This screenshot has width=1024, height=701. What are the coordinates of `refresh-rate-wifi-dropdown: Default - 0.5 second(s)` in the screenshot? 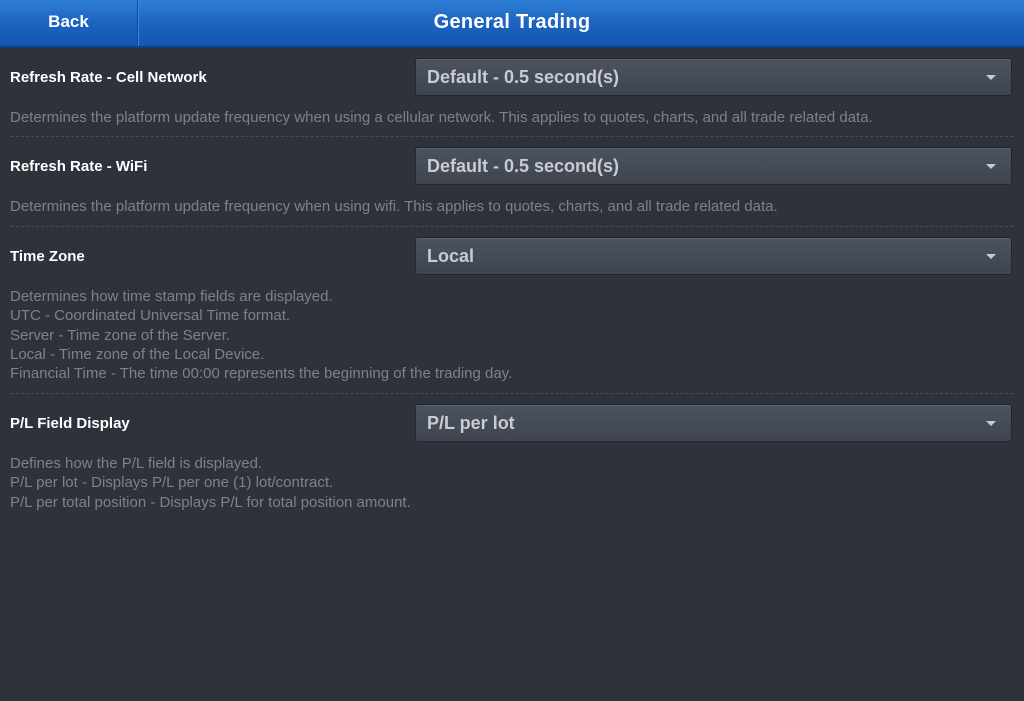 It's located at (713, 166).